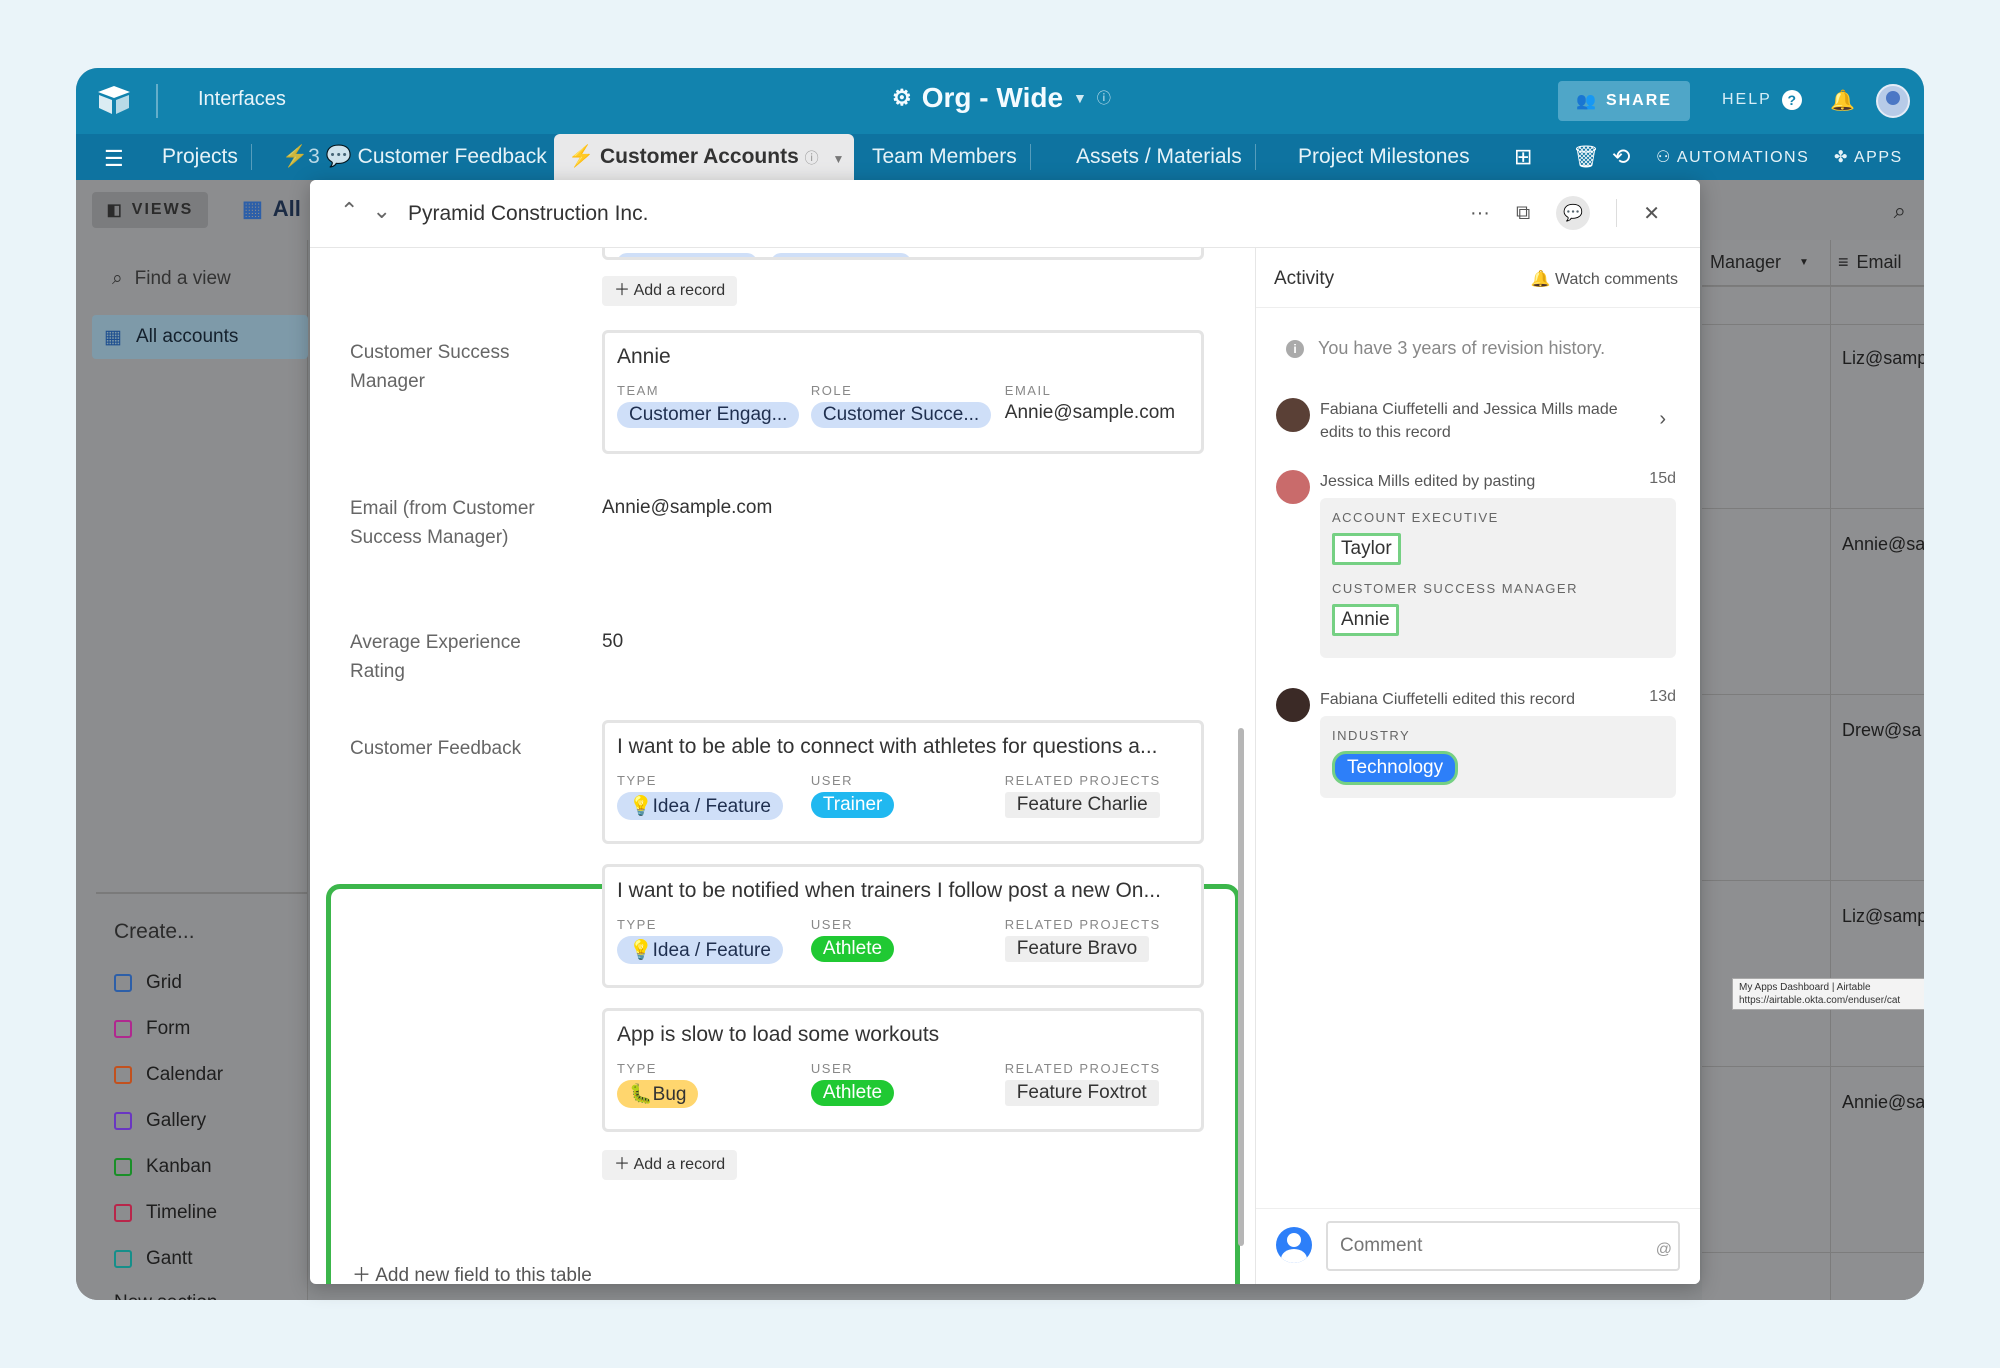  What do you see at coordinates (1616, 279) in the screenshot?
I see `watch-label: Watch comments` at bounding box center [1616, 279].